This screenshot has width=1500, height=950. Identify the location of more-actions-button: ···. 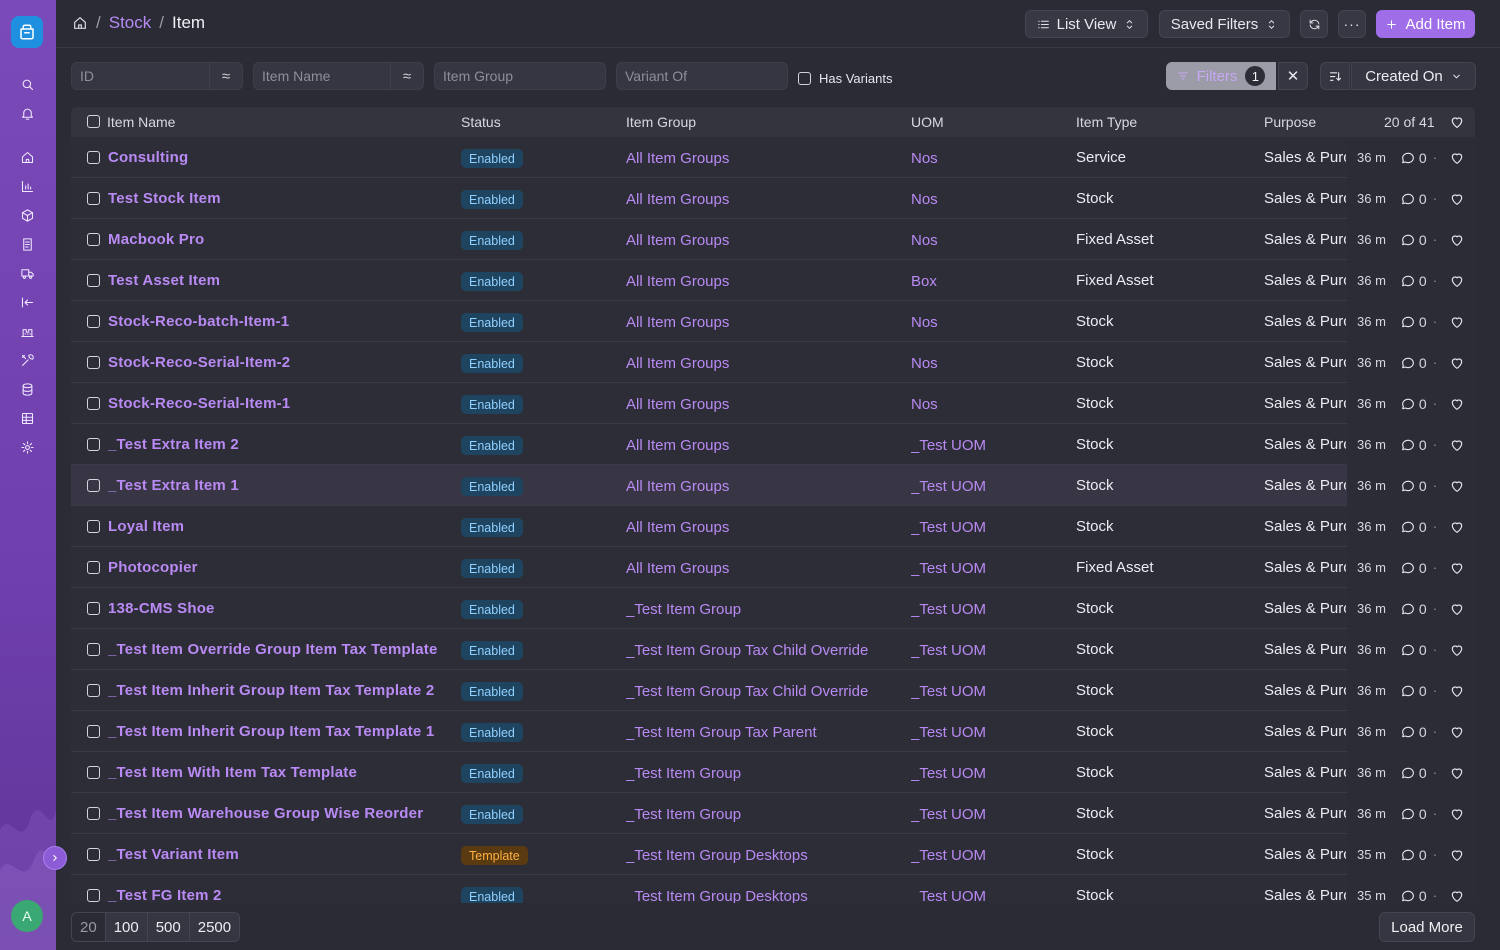
(1352, 24).